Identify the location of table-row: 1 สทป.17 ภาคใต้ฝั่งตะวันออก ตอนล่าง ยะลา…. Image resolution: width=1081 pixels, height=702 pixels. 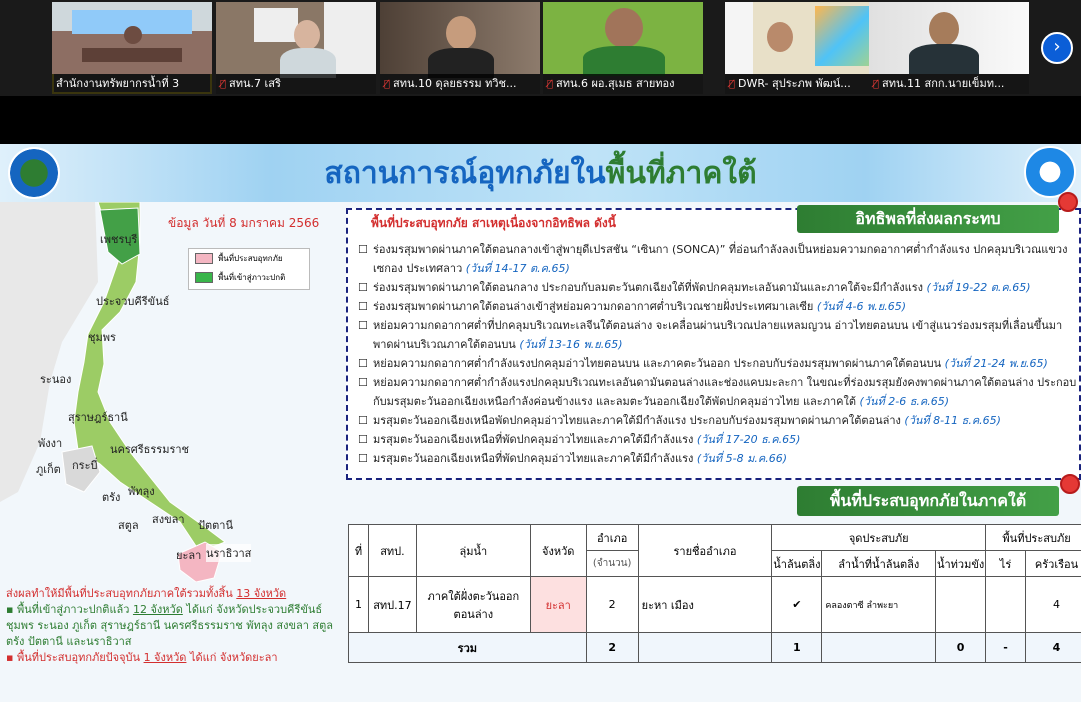
(714, 604).